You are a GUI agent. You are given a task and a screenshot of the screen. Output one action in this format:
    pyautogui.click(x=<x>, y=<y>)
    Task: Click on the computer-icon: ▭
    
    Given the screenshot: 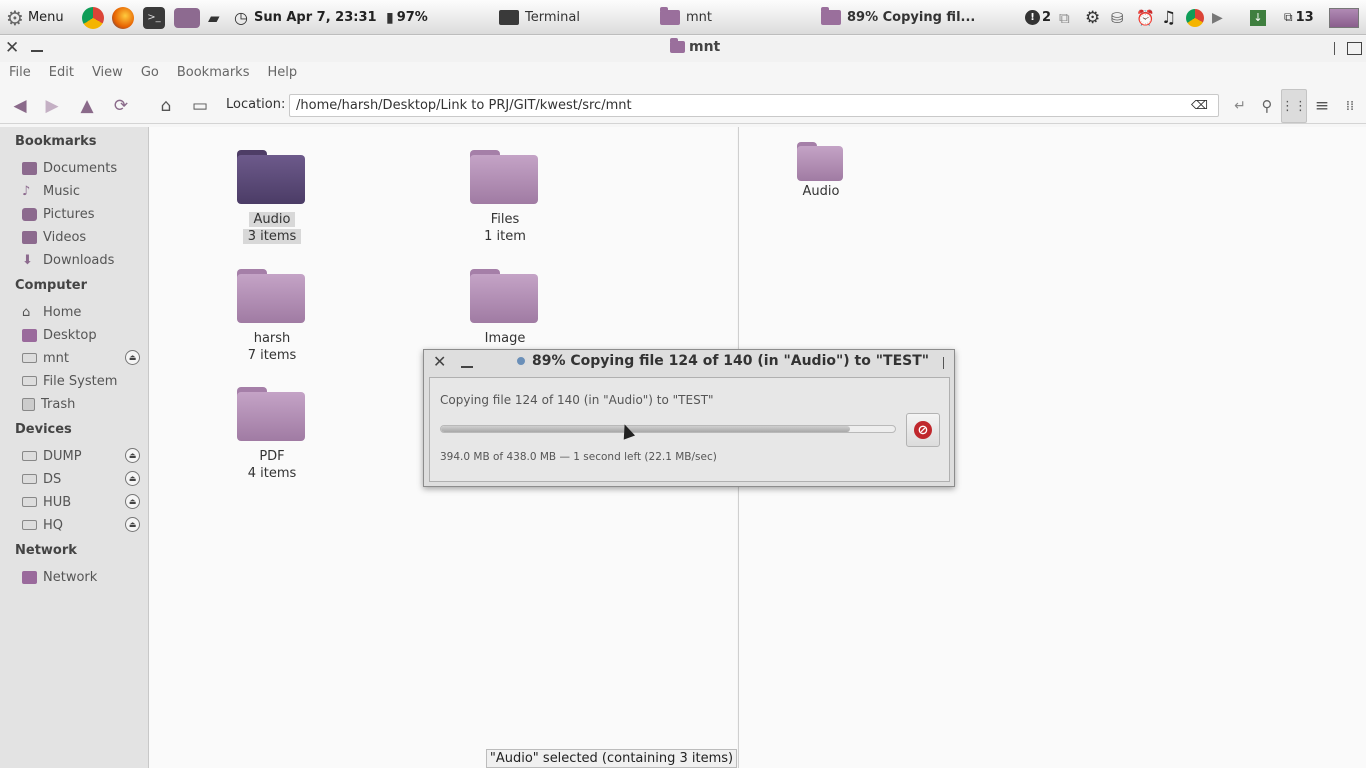 What is the action you would take?
    pyautogui.click(x=200, y=106)
    